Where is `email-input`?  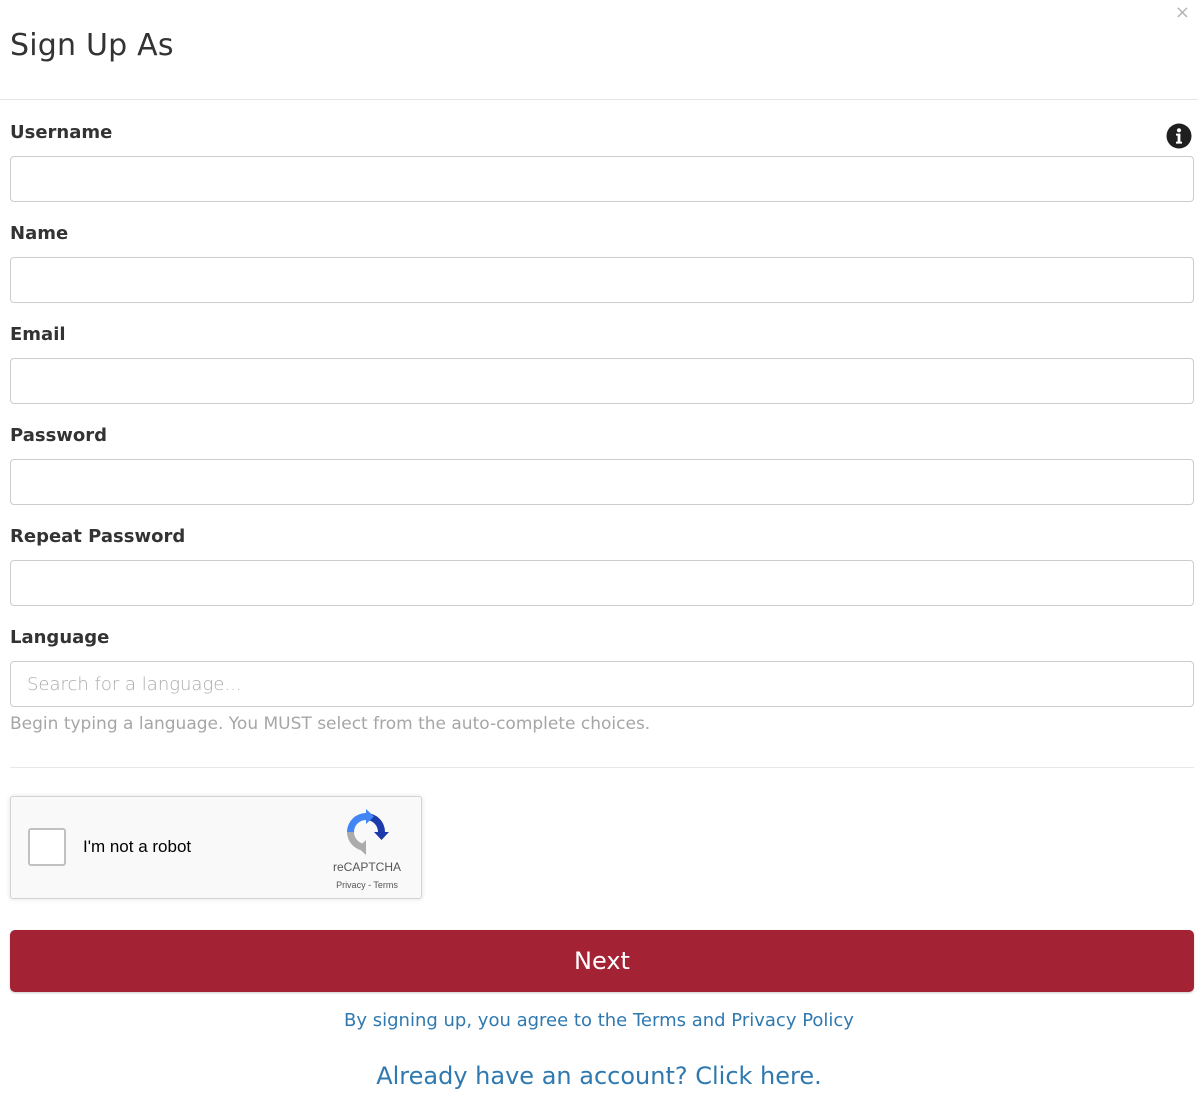
email-input is located at coordinates (602, 381).